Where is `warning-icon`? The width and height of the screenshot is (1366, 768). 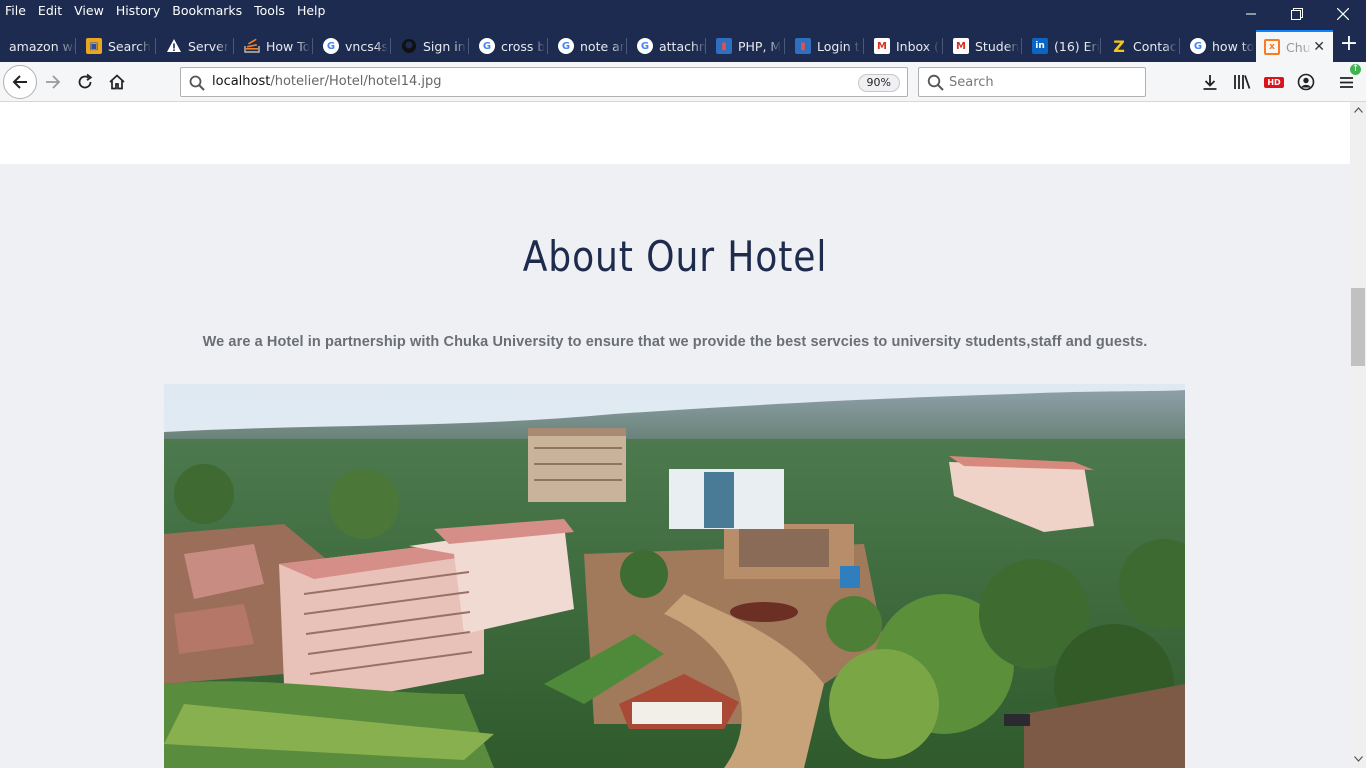 warning-icon is located at coordinates (174, 46).